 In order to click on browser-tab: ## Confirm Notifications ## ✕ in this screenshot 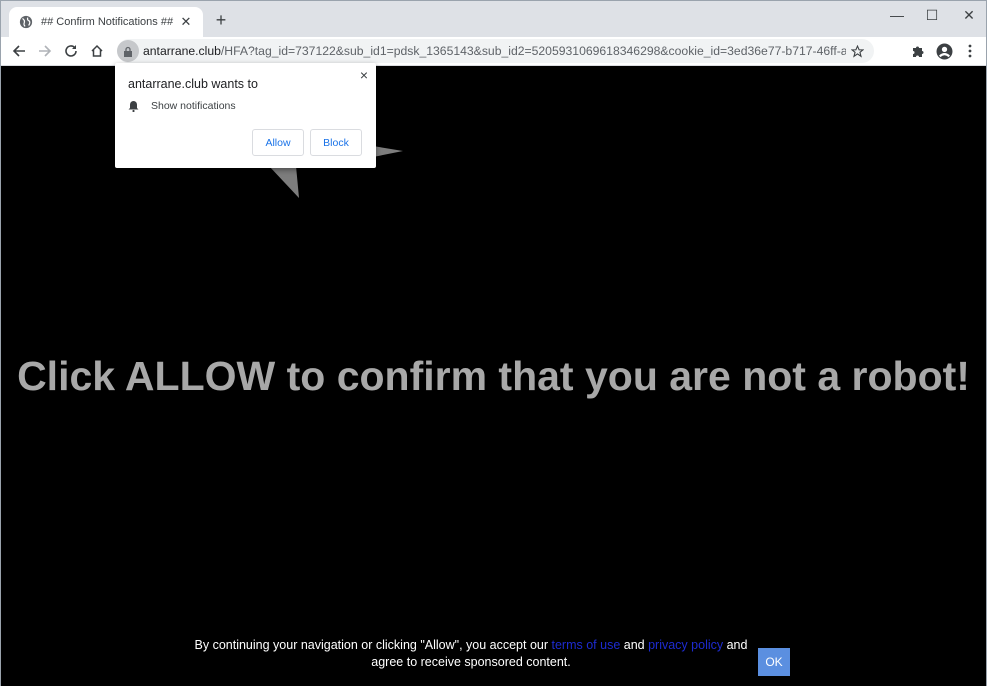, I will do `click(106, 22)`.